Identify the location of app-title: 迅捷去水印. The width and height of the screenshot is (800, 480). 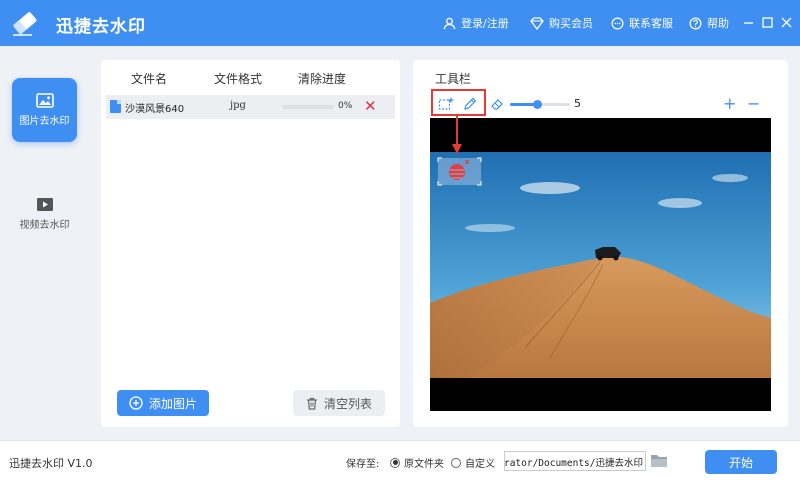
(101, 27).